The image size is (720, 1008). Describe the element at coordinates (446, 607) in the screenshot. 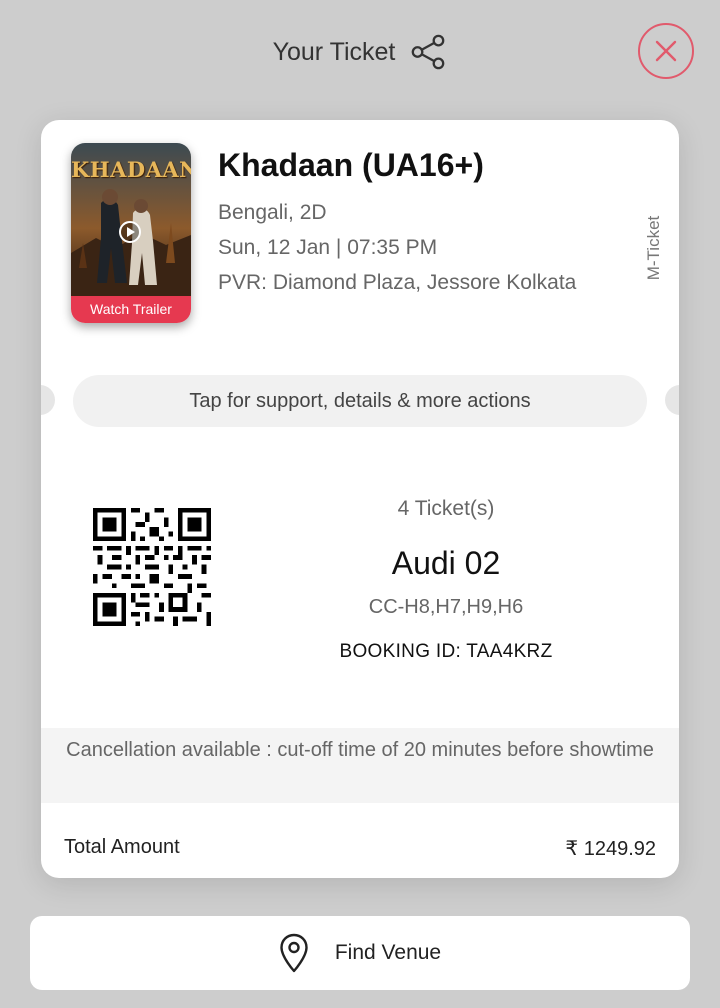

I see `seat-numbers: CC-H8,H7,H9,H6` at that location.